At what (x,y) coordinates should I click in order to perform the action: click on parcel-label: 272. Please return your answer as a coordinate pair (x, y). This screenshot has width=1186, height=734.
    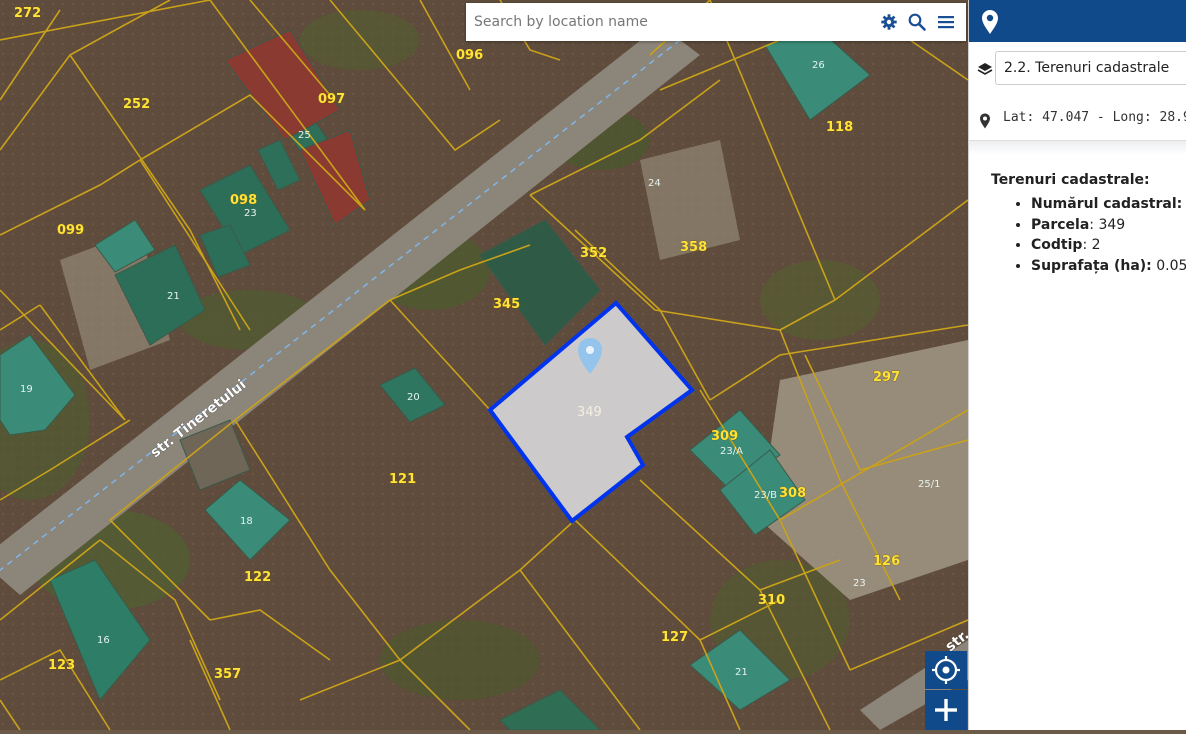
    Looking at the image, I should click on (27, 13).